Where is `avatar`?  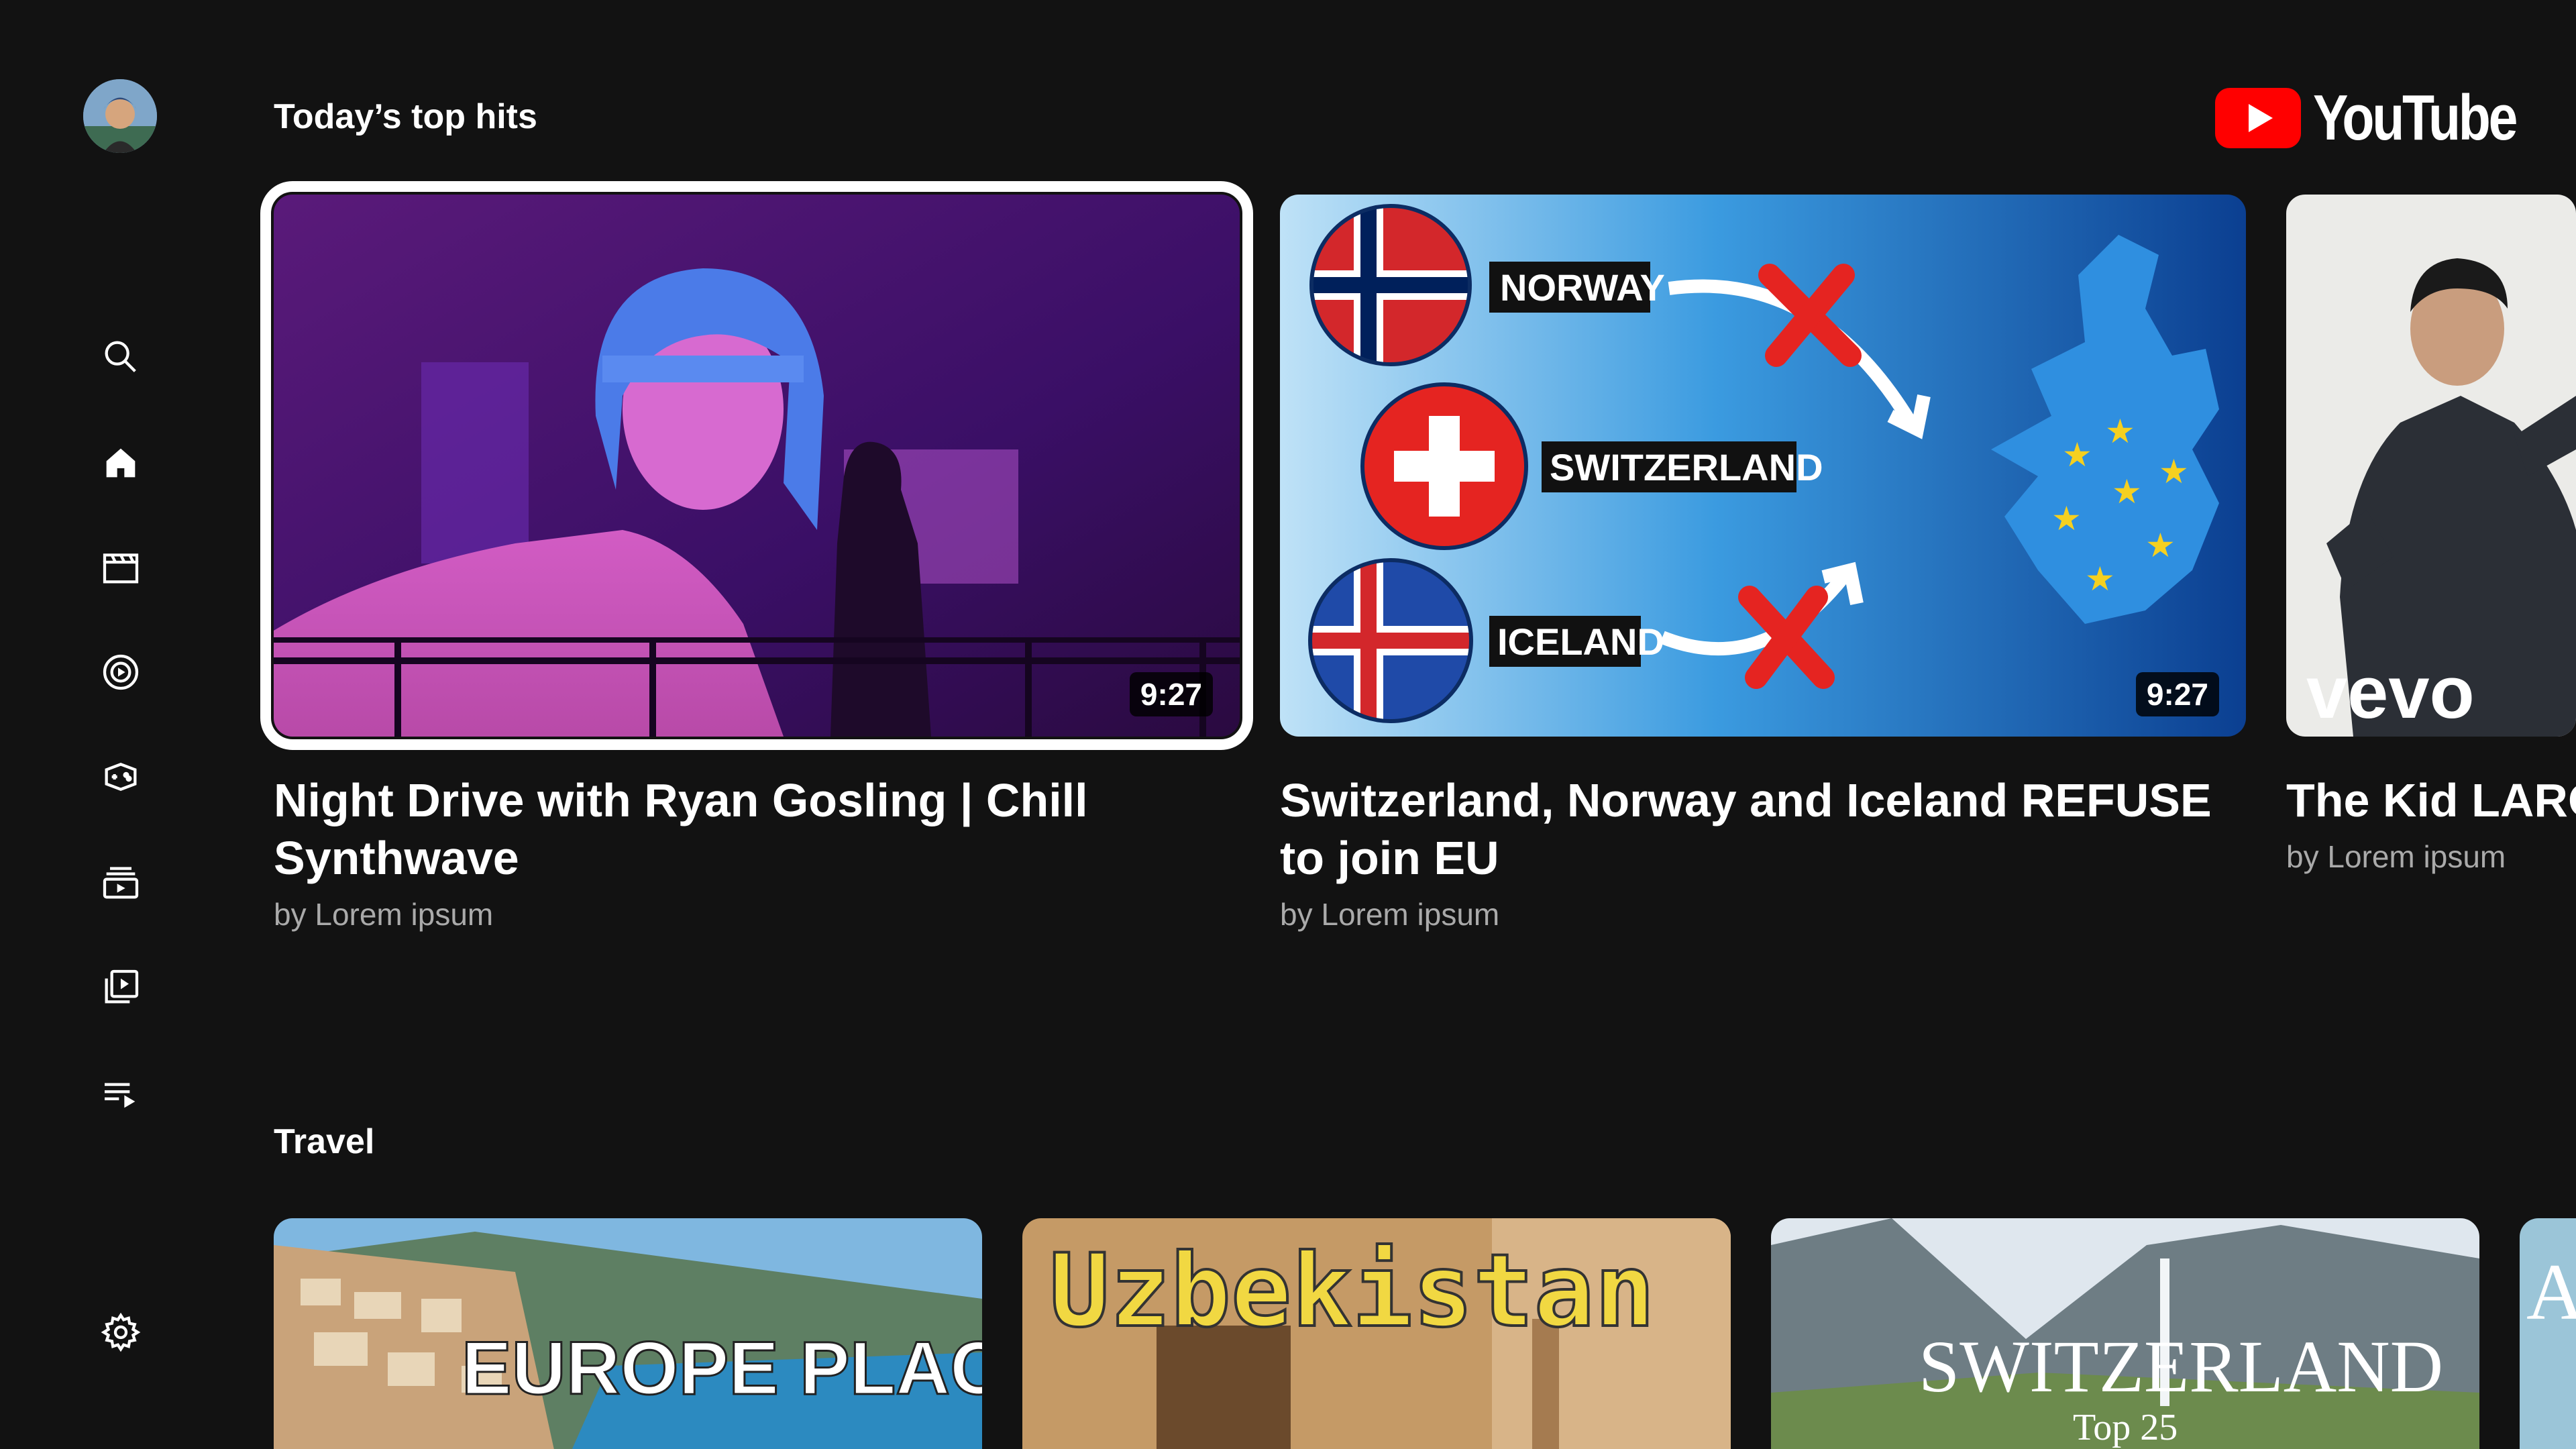 avatar is located at coordinates (120, 116).